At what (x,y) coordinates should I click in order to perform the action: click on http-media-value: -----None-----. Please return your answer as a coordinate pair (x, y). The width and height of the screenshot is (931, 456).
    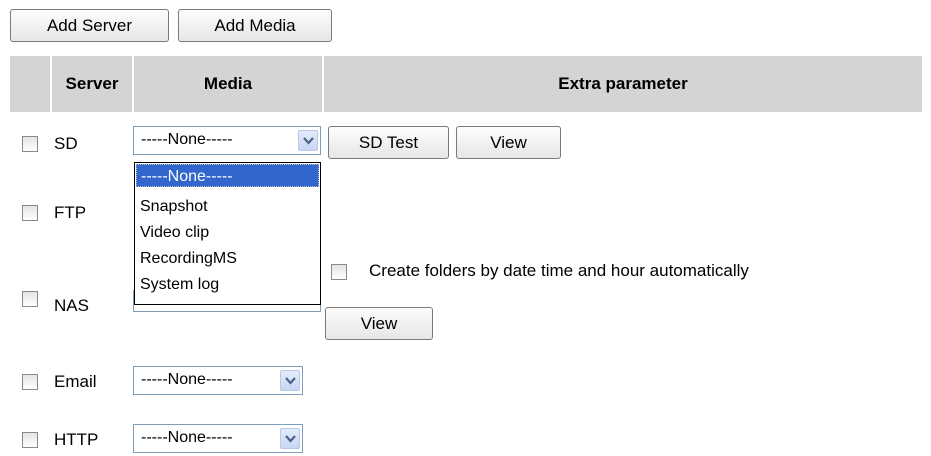
    Looking at the image, I should click on (187, 437).